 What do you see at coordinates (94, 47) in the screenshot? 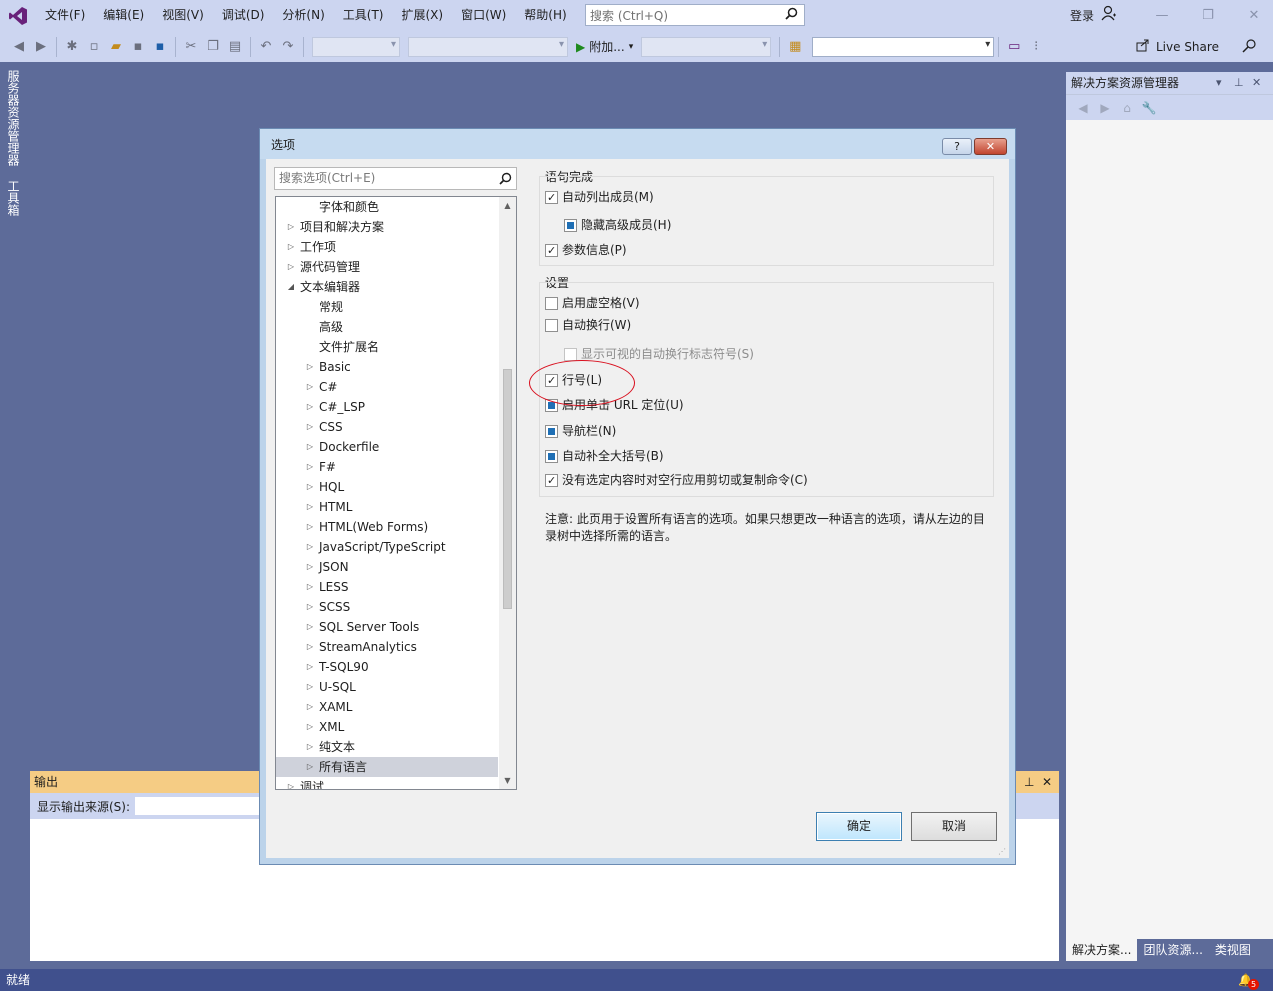
I see `add-item-icon: ▫` at bounding box center [94, 47].